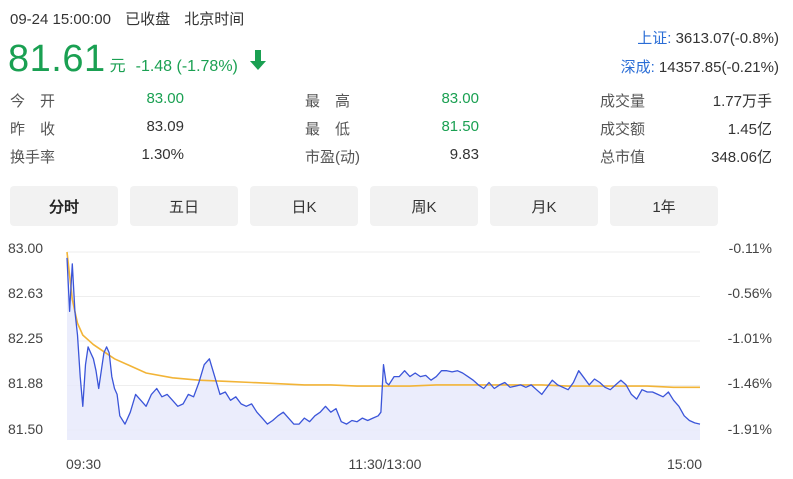 The height and width of the screenshot is (479, 793). I want to click on price-row: 81.61 元 -1.48 (-1.78%), so click(138, 59).